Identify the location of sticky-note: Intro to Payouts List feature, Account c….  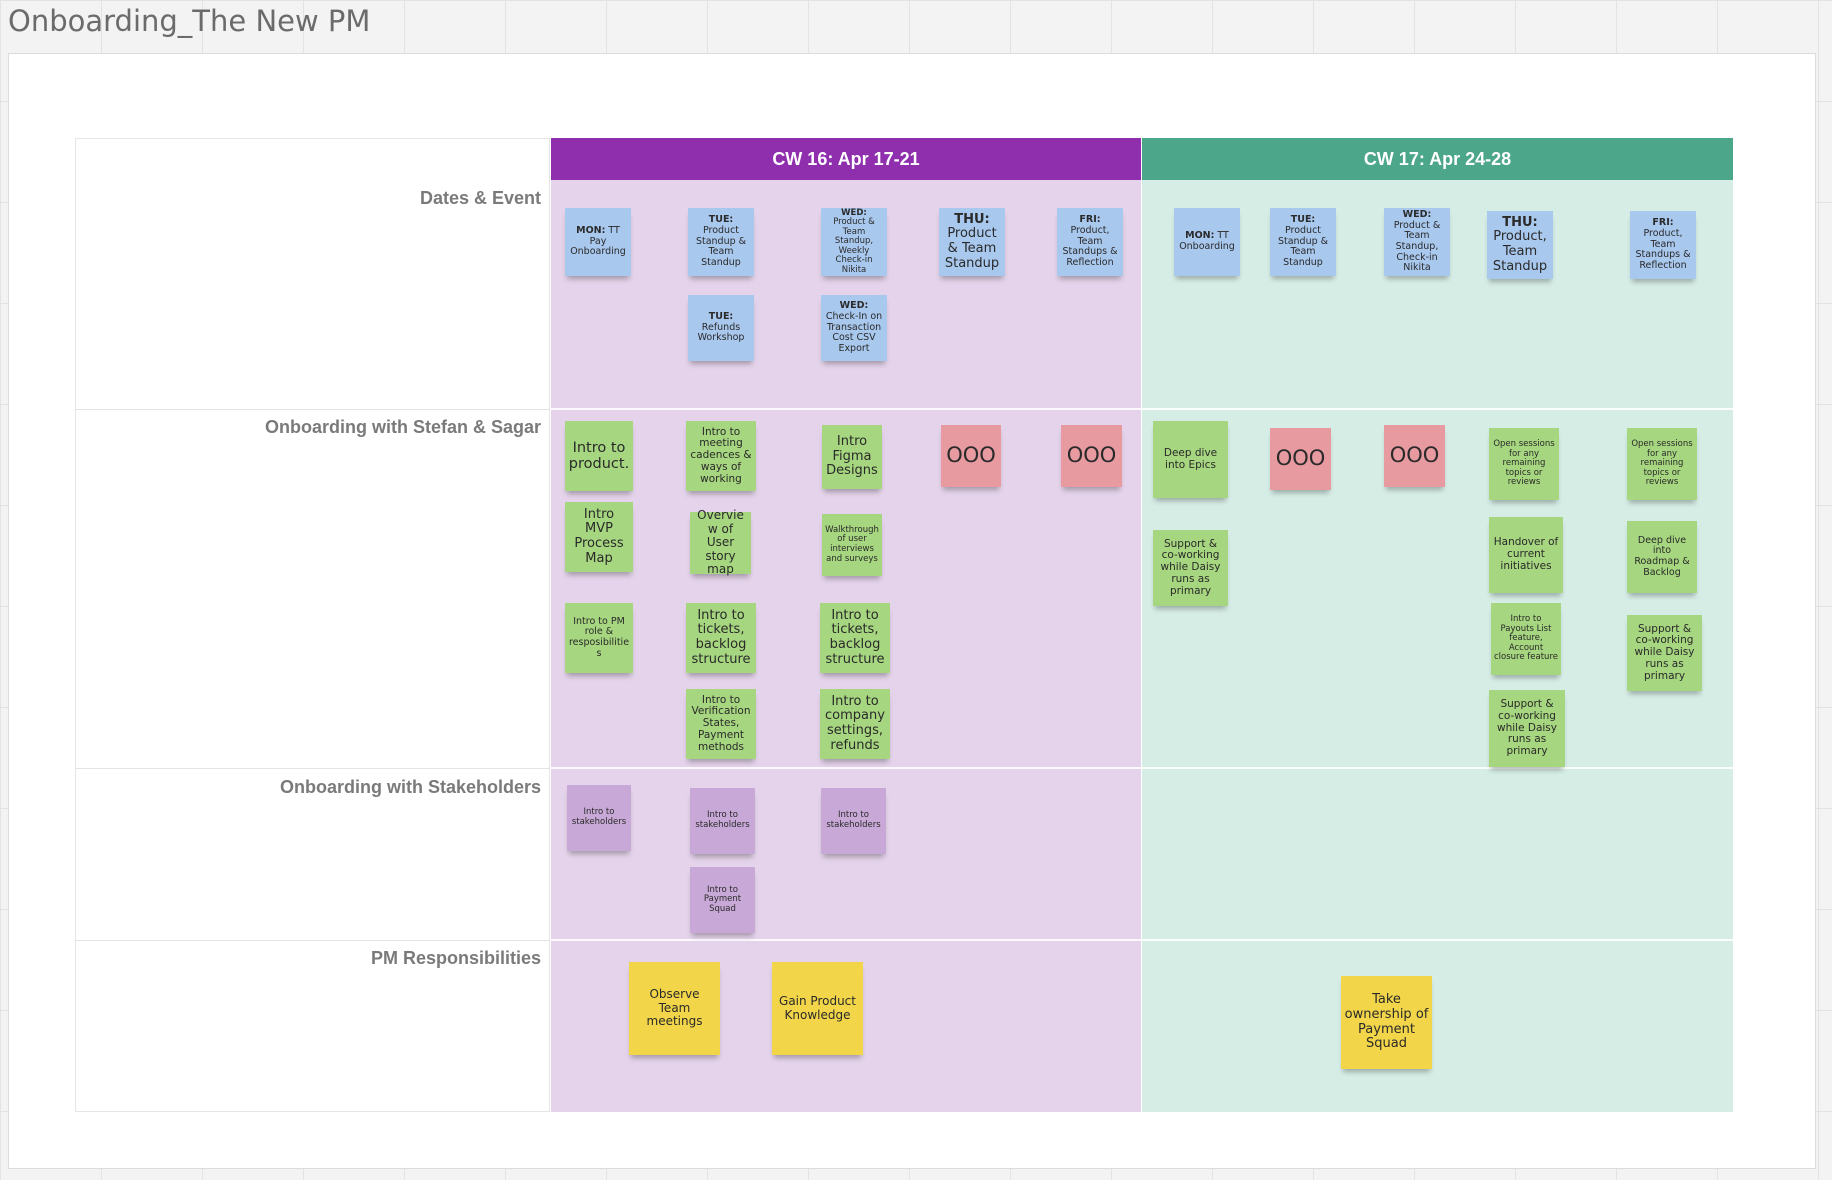
(1526, 639).